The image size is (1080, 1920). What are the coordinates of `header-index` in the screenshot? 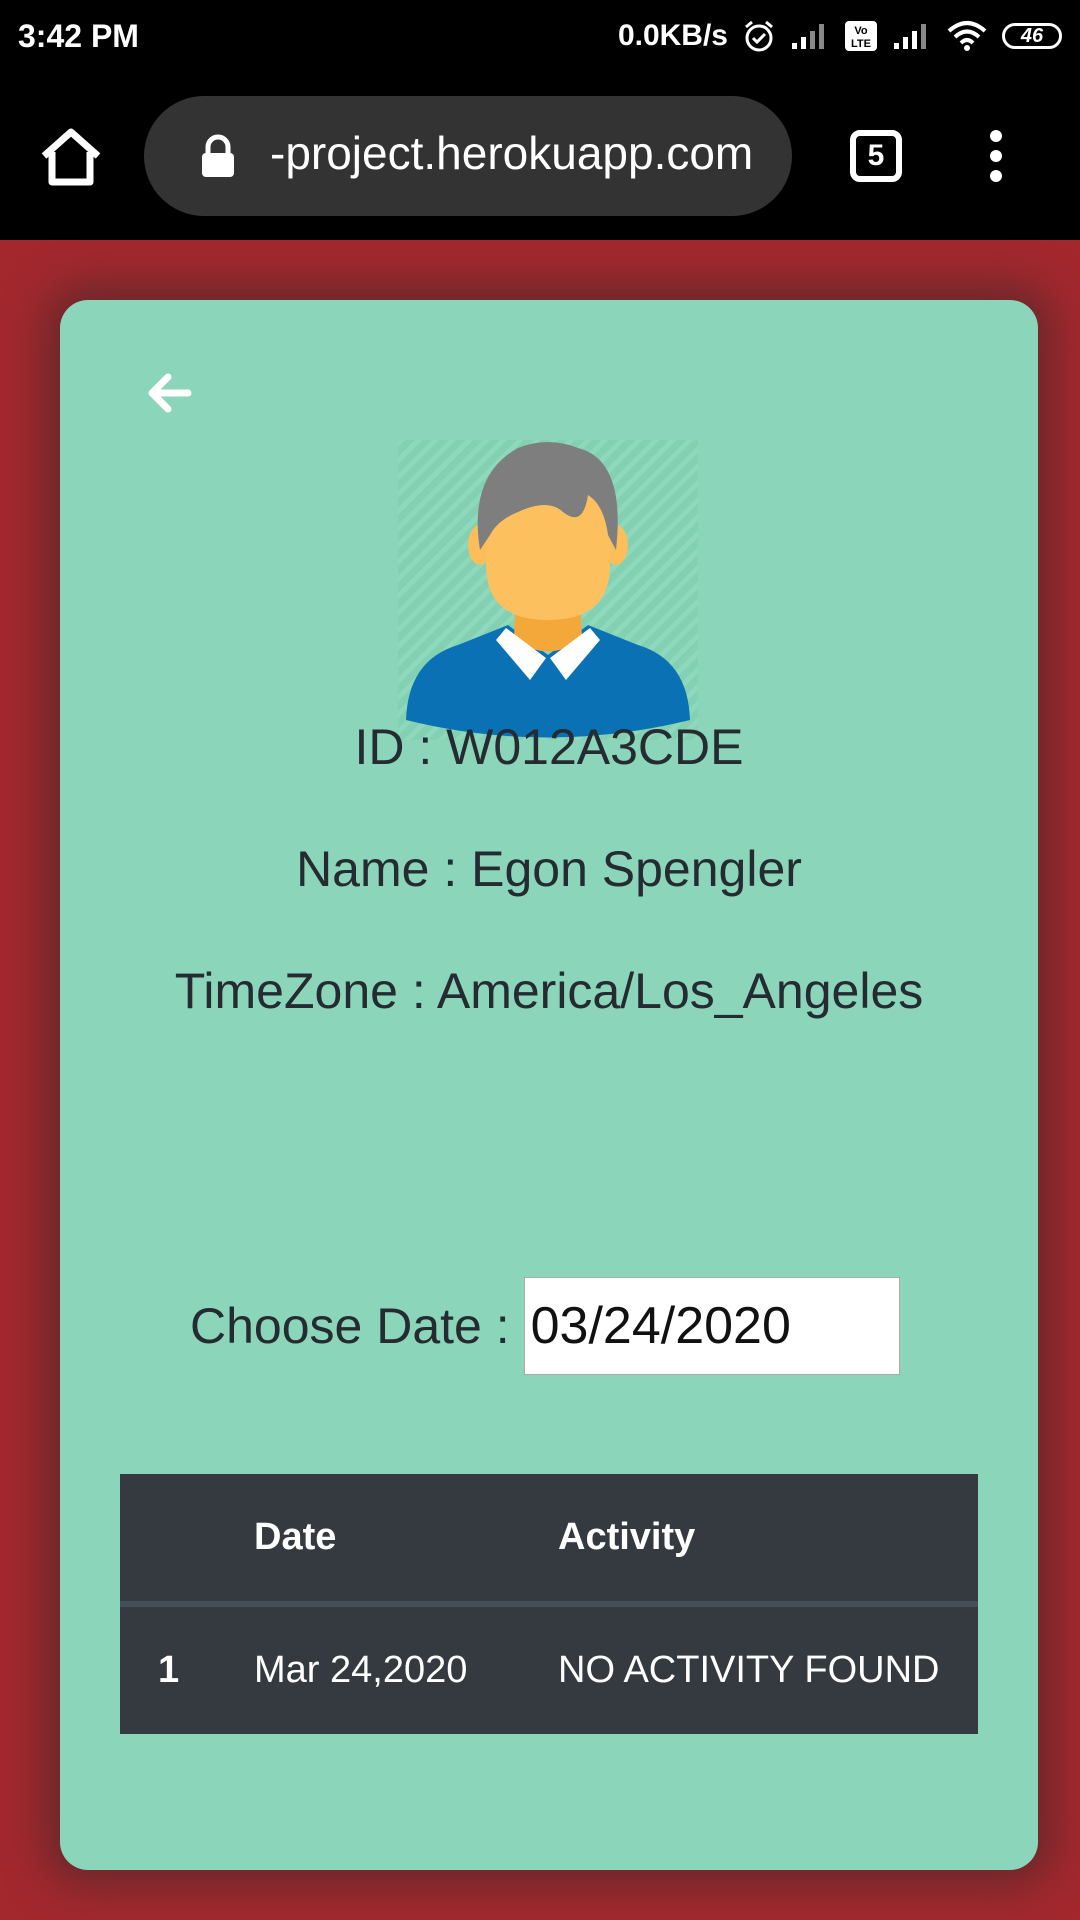 It's located at (187, 1540).